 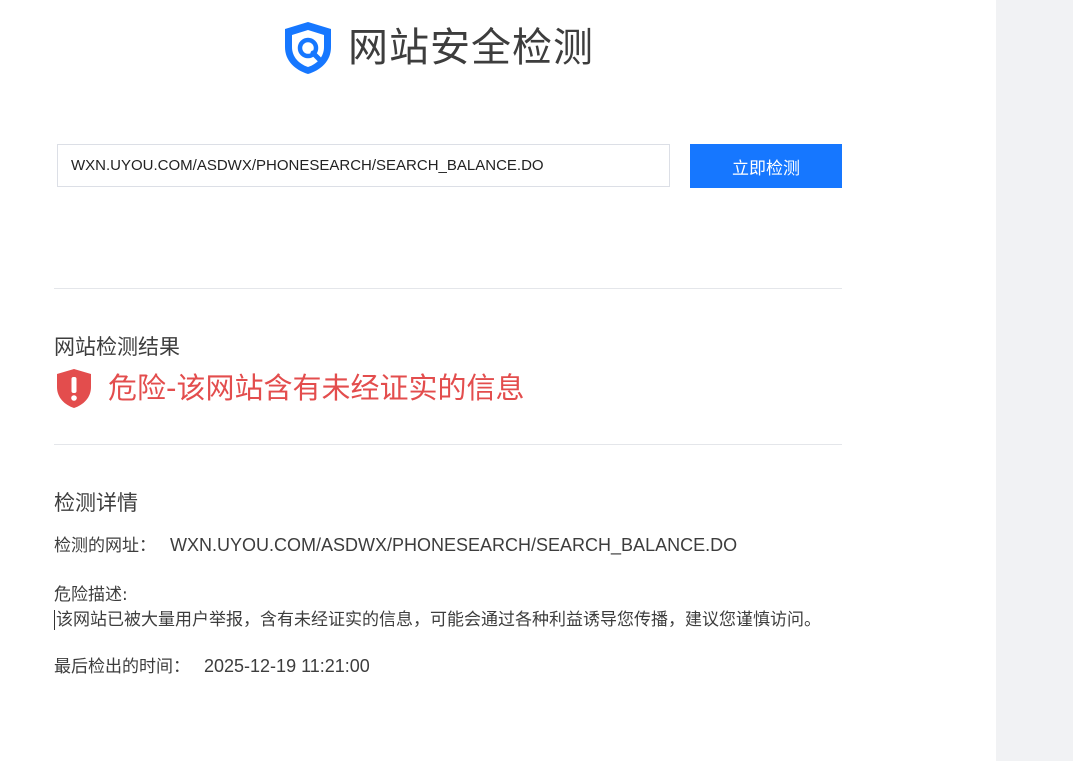 What do you see at coordinates (74, 388) in the screenshot?
I see `warning-shield-icon` at bounding box center [74, 388].